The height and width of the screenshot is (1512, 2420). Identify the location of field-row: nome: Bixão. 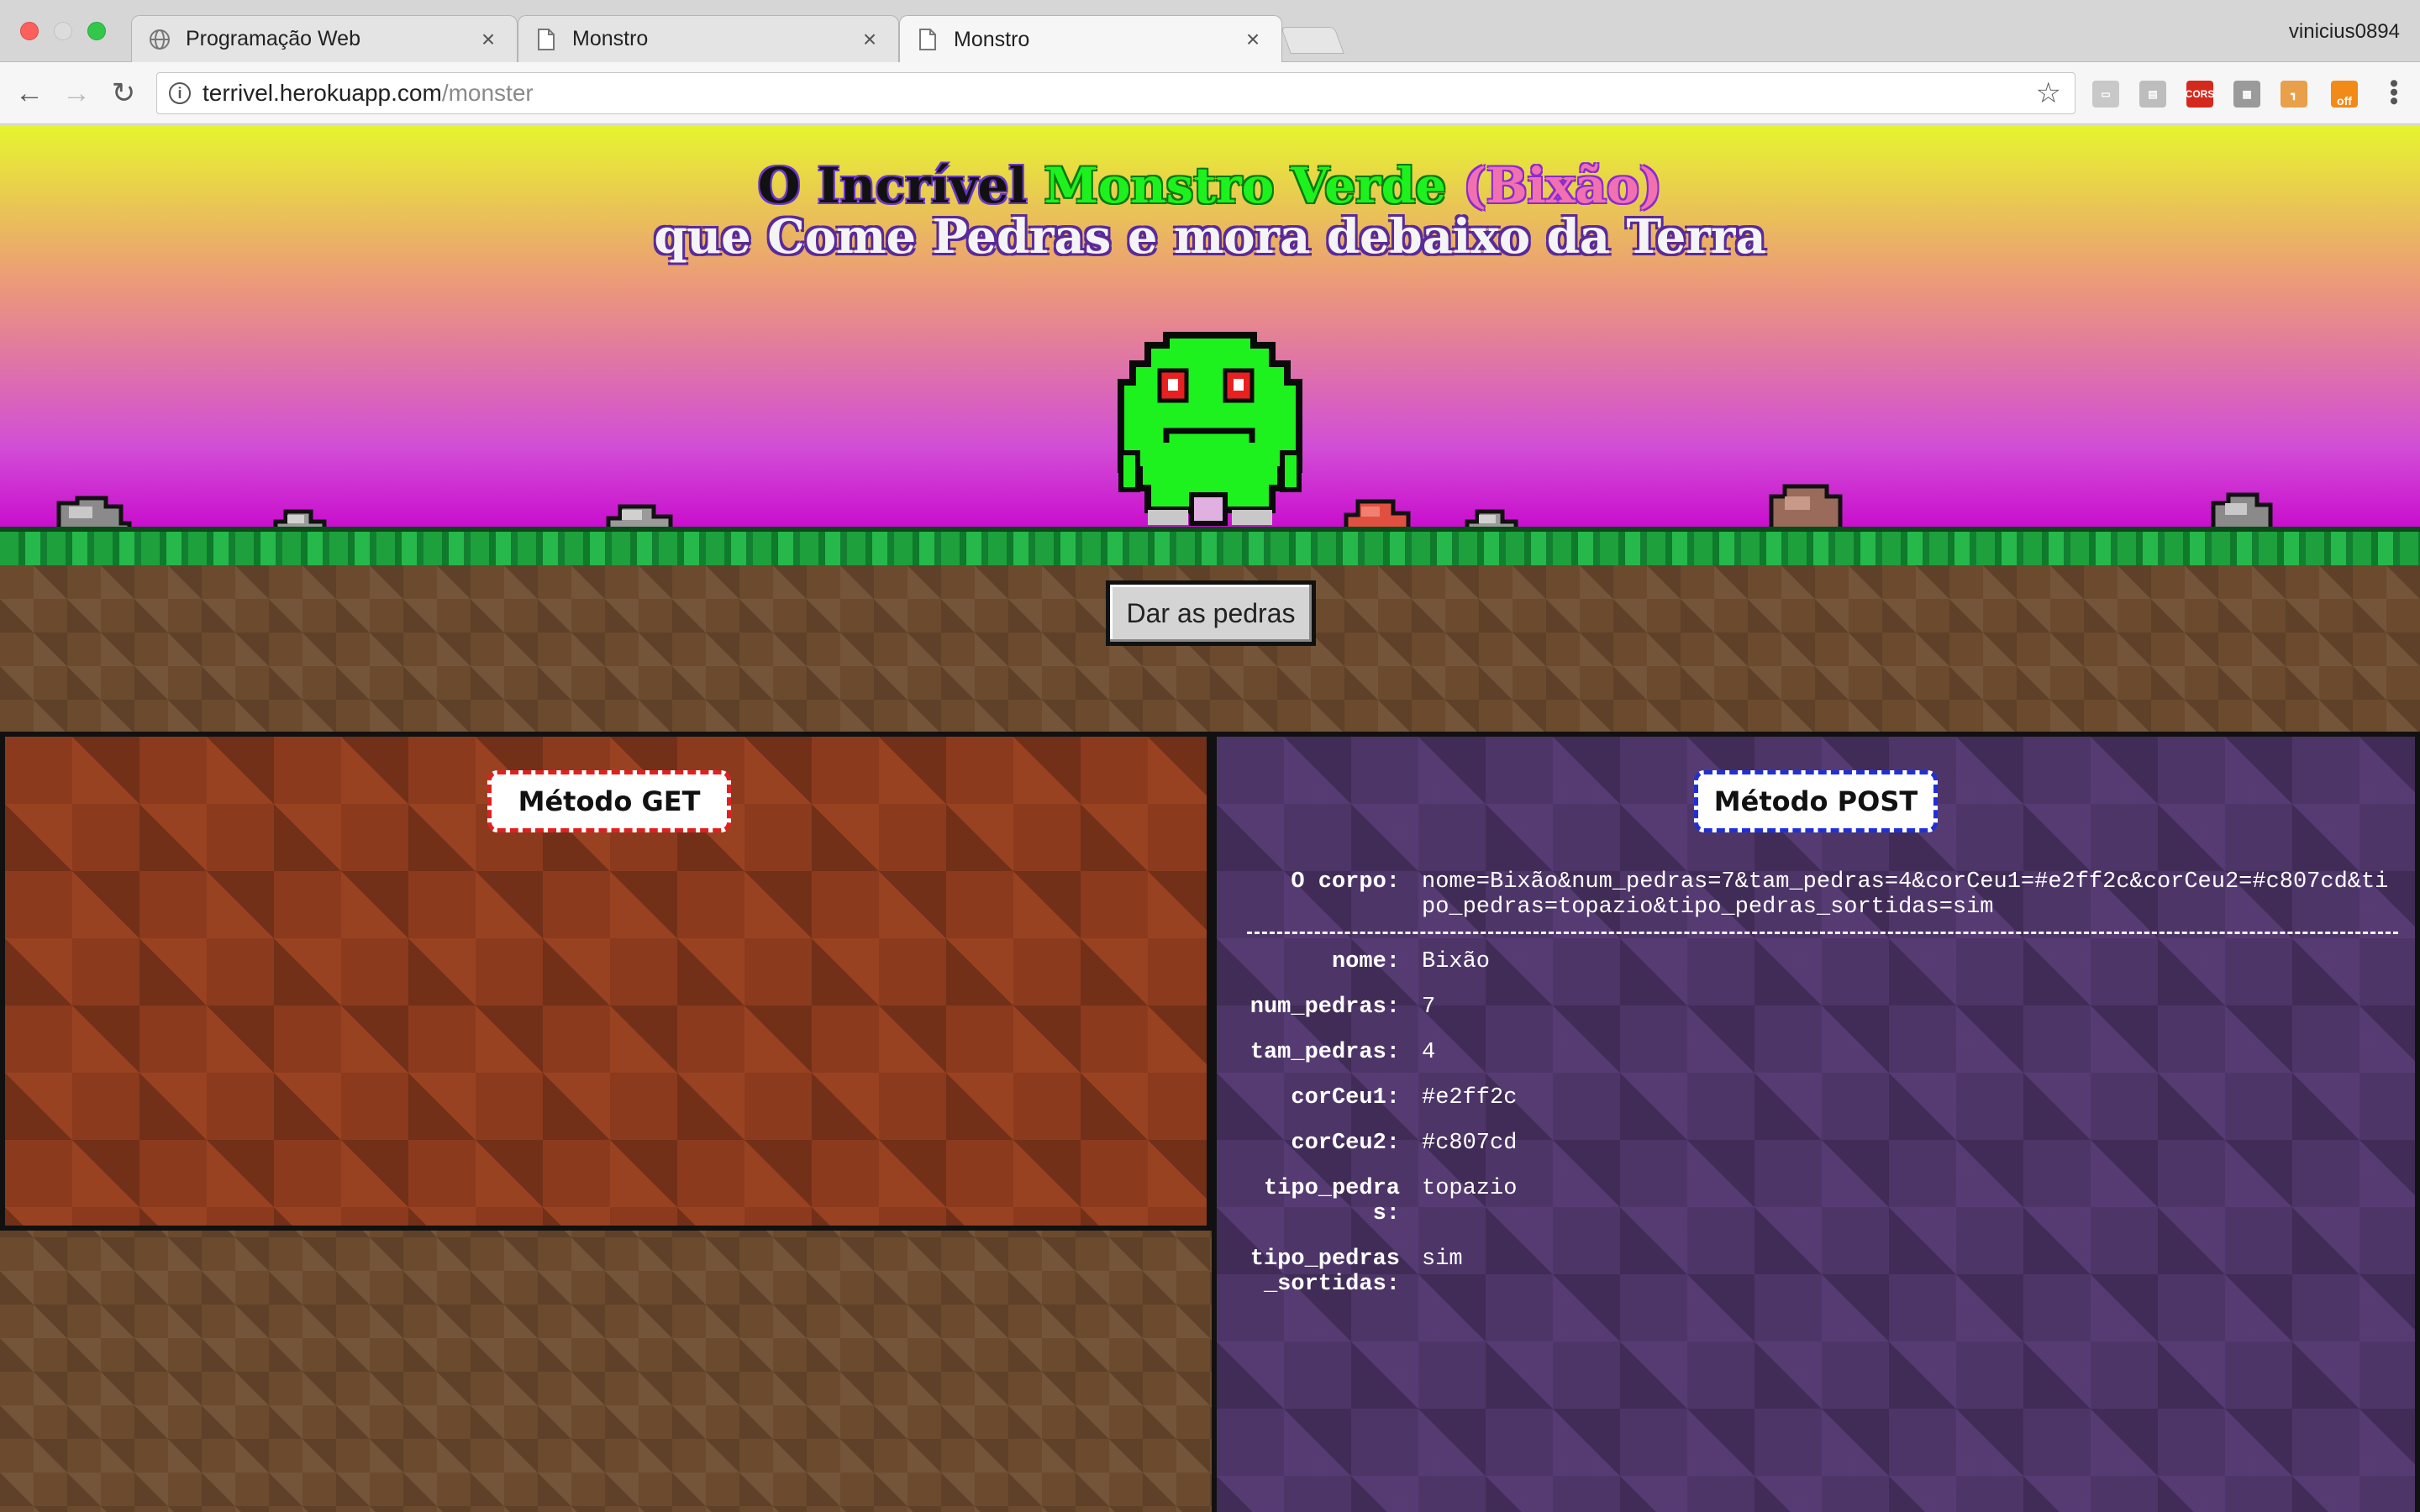
(1822, 961).